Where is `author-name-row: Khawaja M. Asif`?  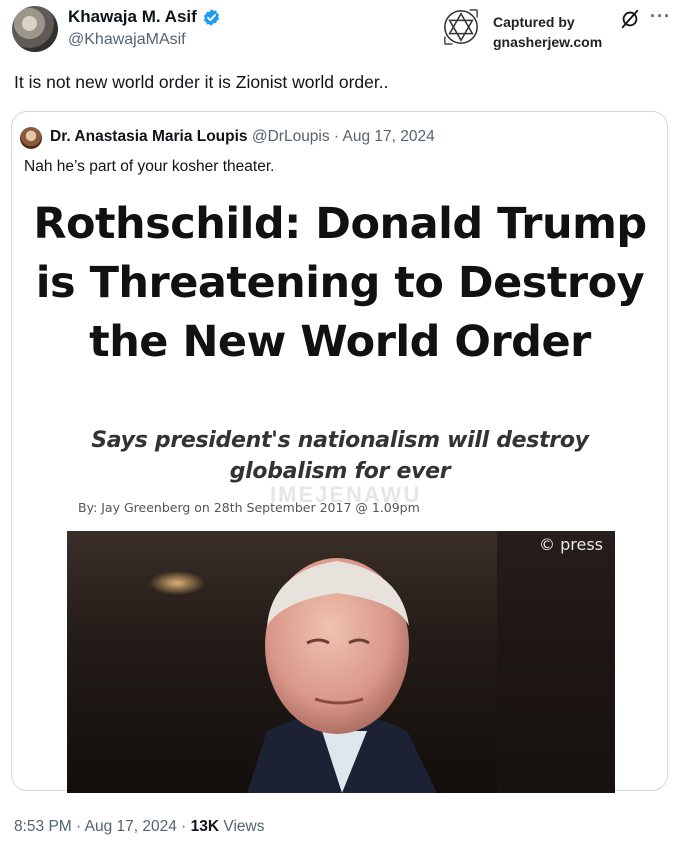
author-name-row: Khawaja M. Asif is located at coordinates (144, 17).